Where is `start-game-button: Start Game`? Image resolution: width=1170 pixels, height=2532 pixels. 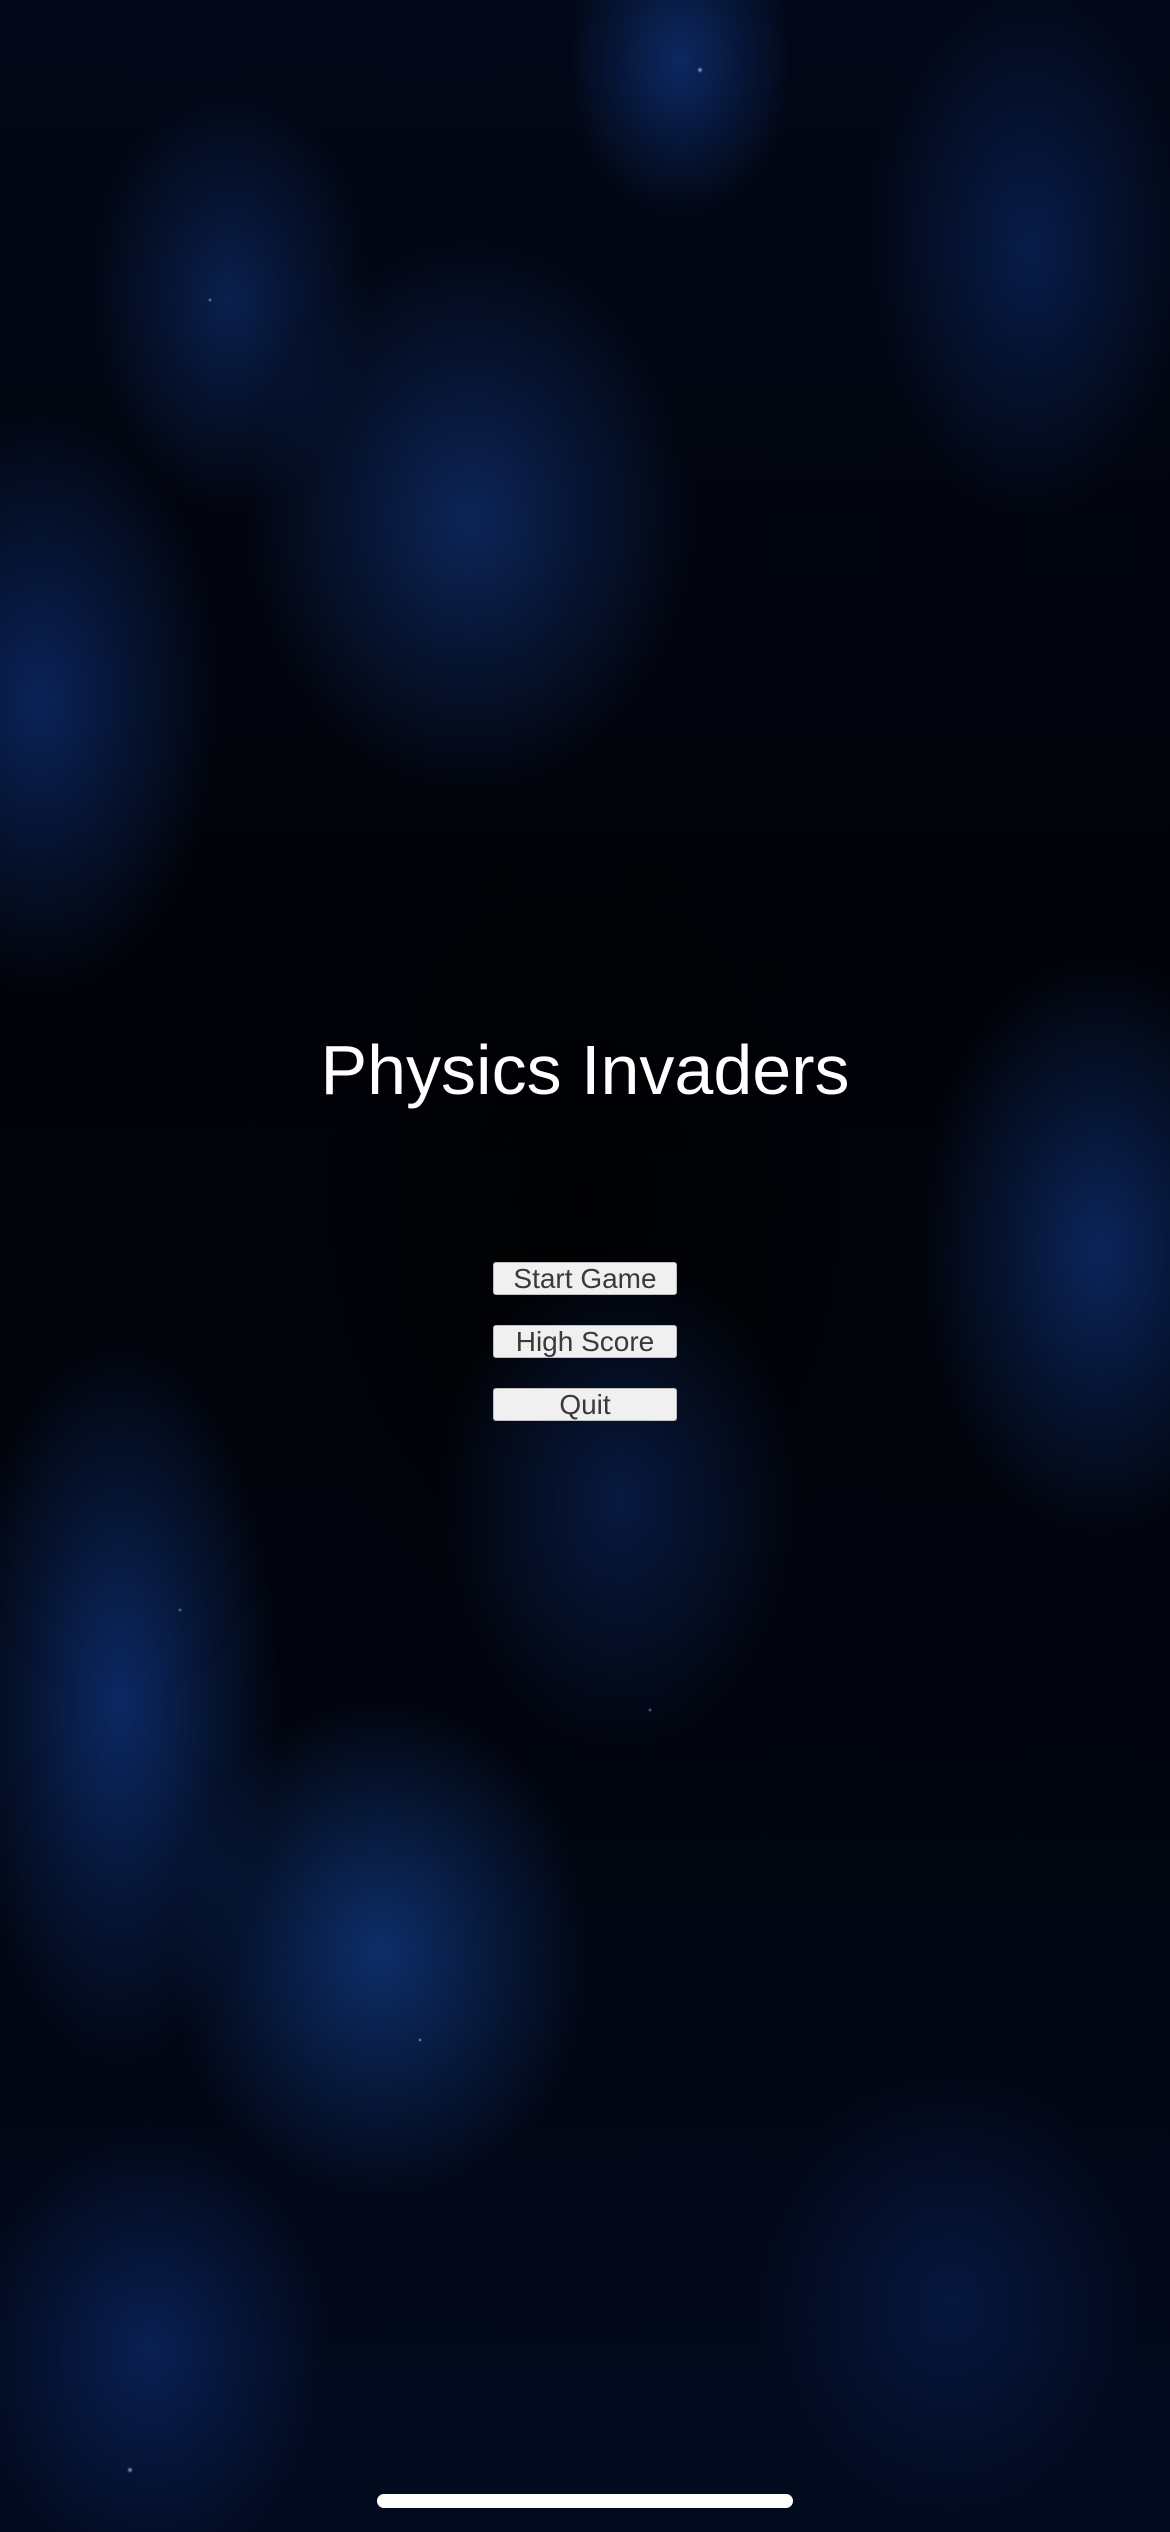
start-game-button: Start Game is located at coordinates (585, 1278).